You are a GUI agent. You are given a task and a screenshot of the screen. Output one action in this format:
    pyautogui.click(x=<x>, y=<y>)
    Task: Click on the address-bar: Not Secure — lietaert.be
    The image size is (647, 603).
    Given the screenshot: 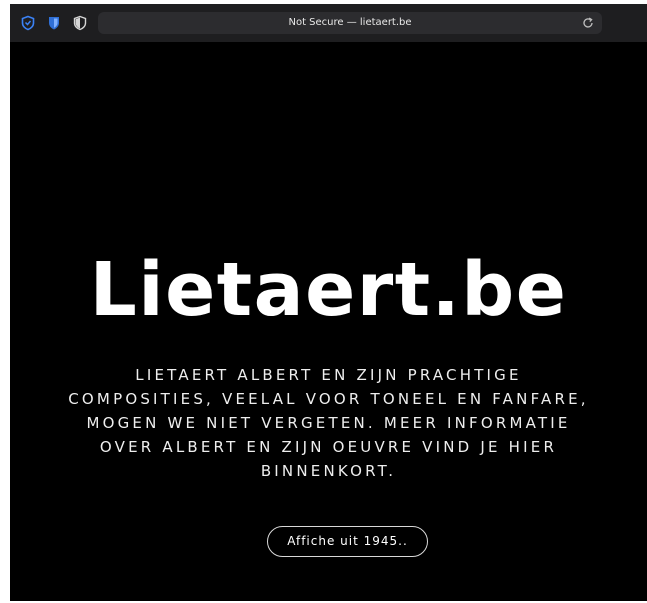 What is the action you would take?
    pyautogui.click(x=350, y=23)
    